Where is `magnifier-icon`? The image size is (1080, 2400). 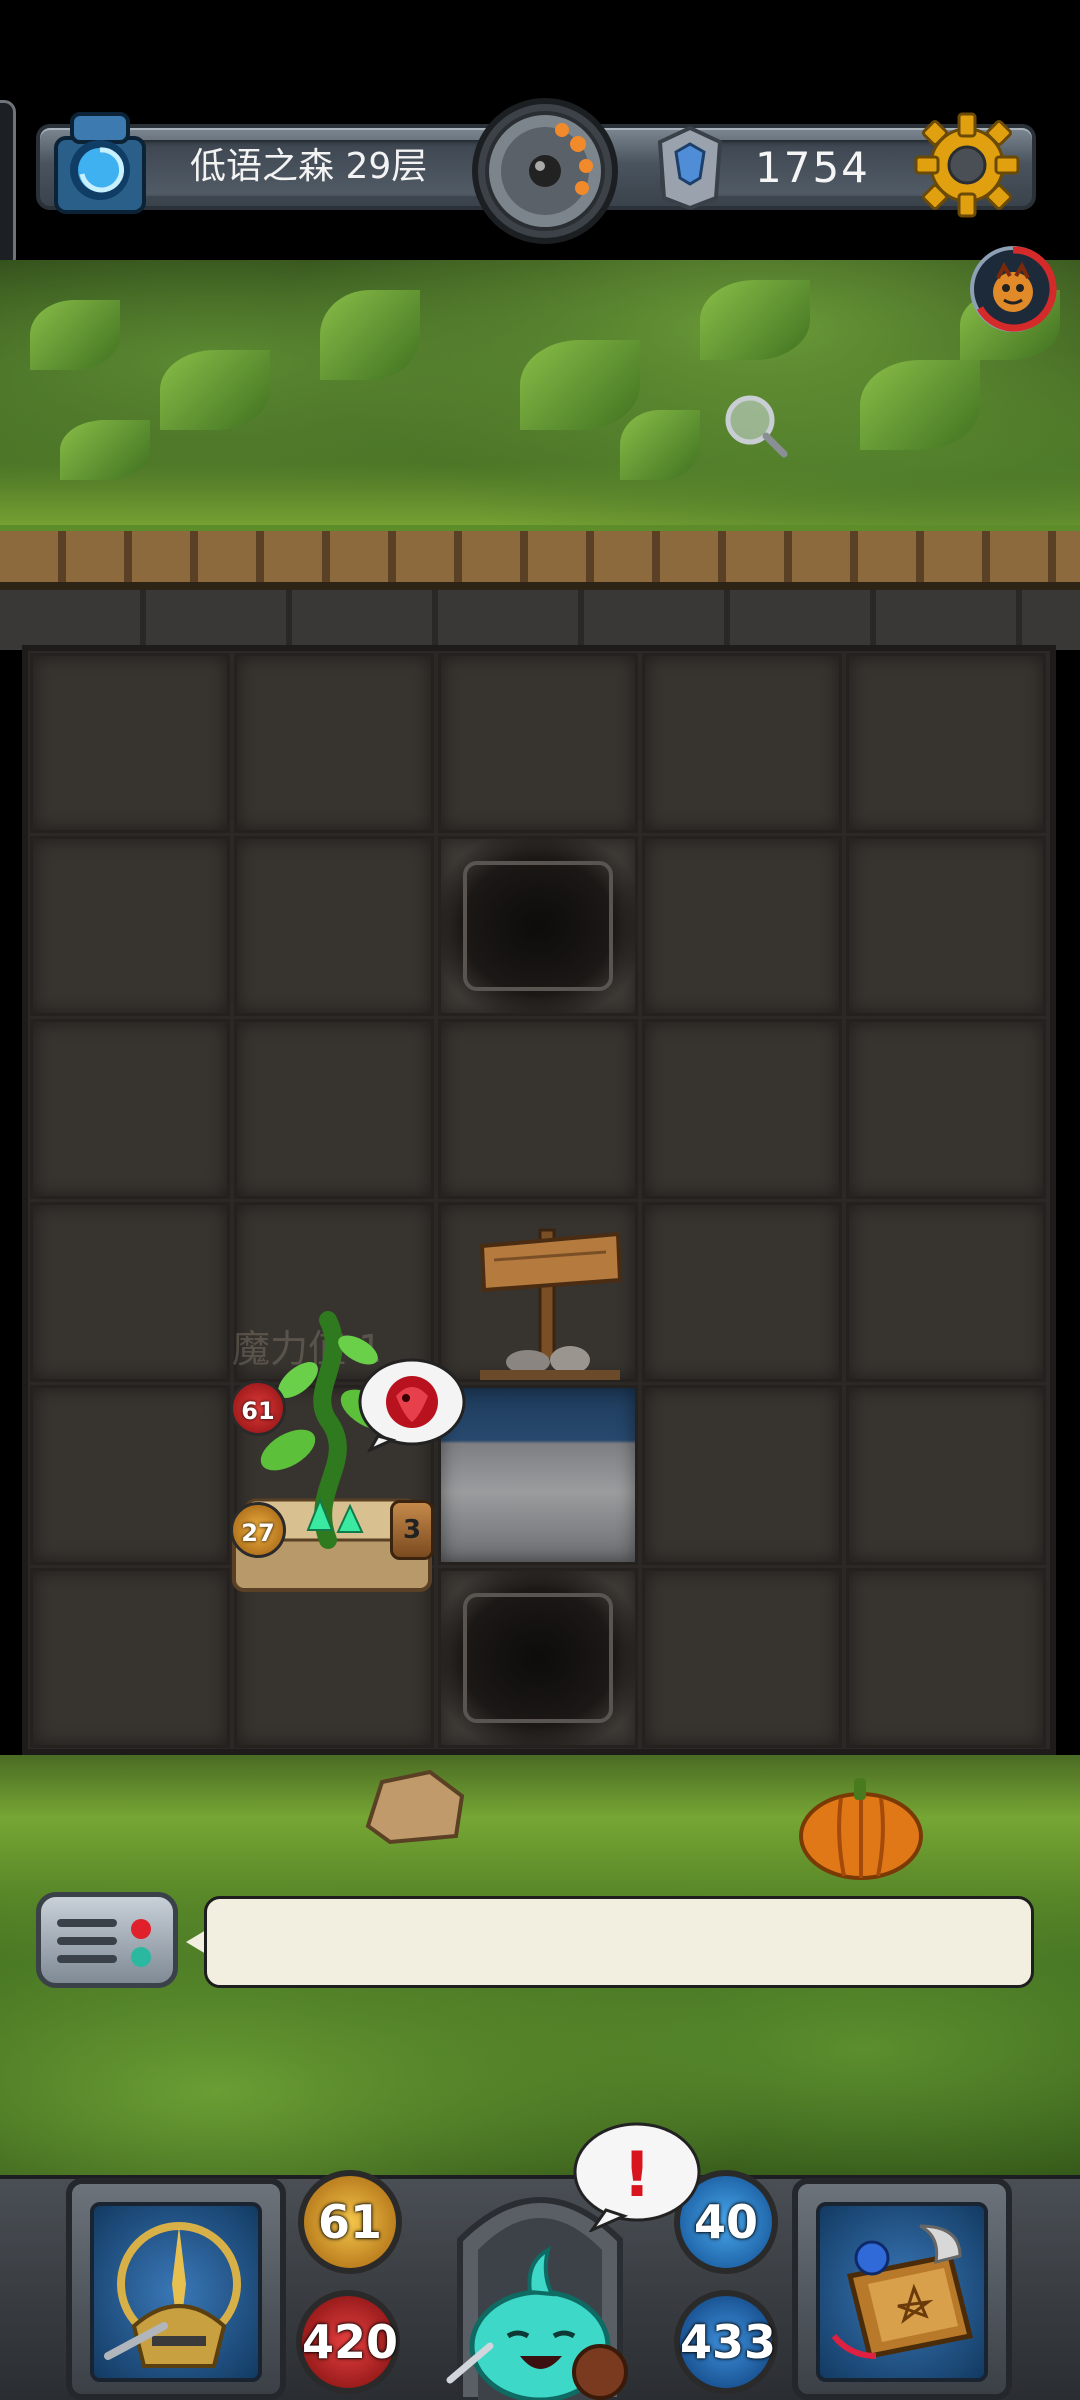
magnifier-icon is located at coordinates (755, 425).